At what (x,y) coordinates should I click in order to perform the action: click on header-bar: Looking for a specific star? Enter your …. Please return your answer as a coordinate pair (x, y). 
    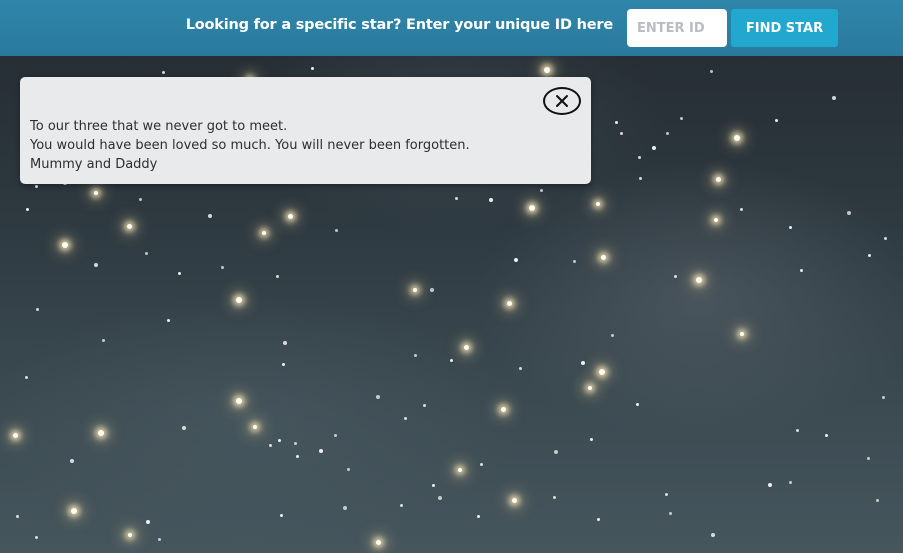
    Looking at the image, I should click on (451, 28).